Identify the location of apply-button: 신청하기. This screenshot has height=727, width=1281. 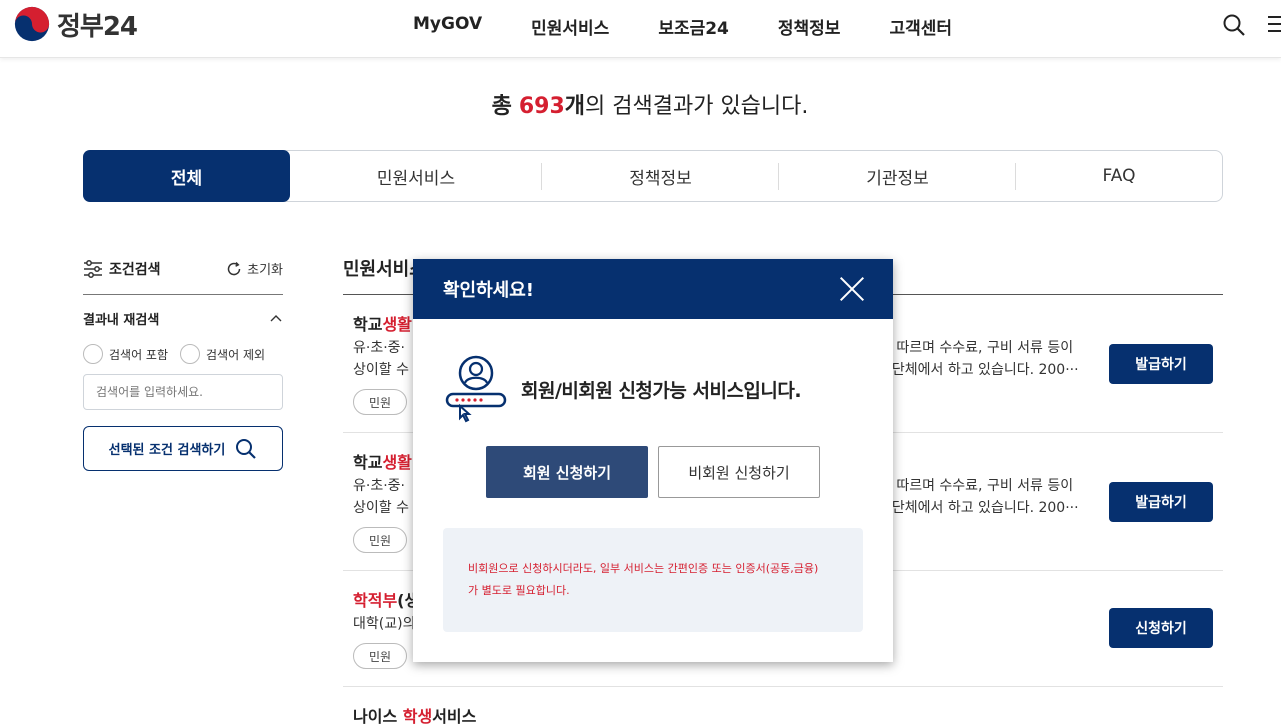
(1161, 628).